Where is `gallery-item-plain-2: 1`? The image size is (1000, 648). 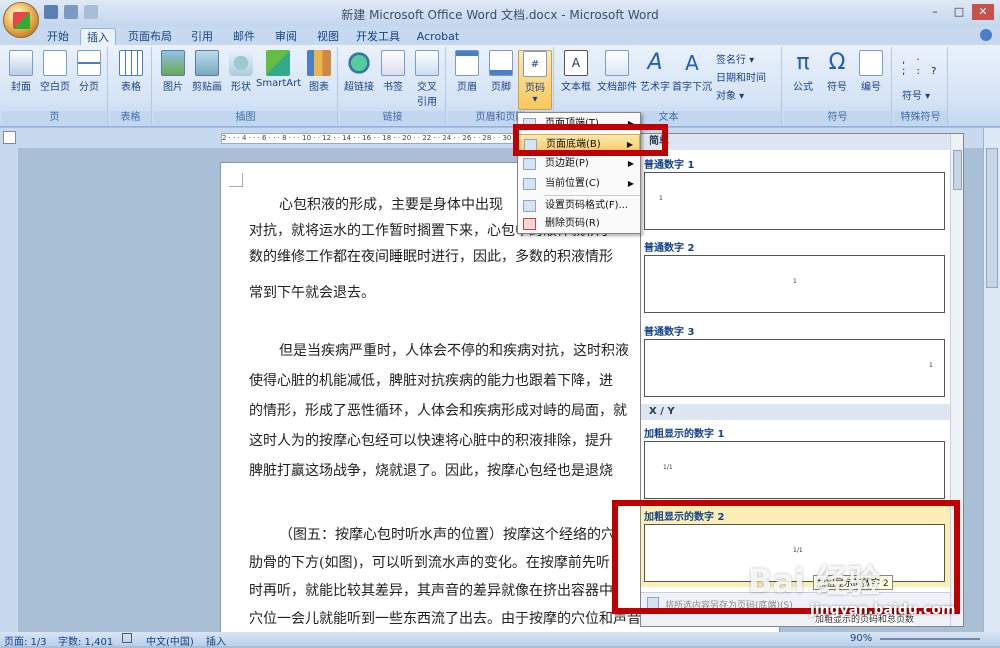
gallery-item-plain-2: 1 is located at coordinates (794, 284).